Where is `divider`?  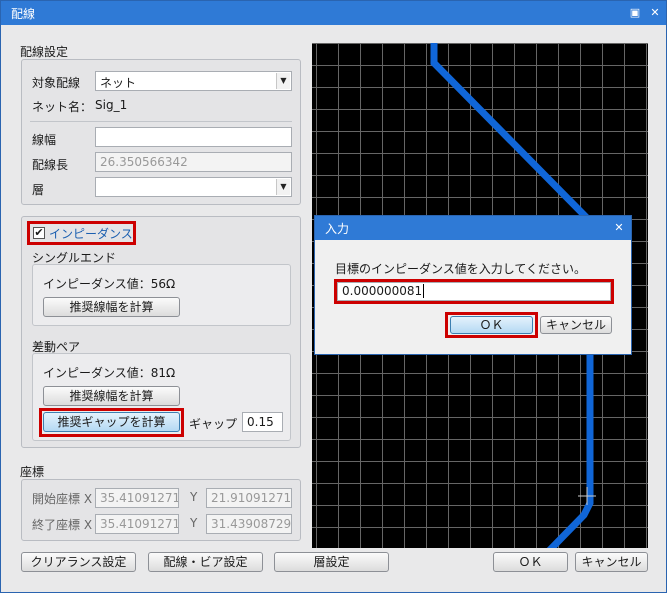 divider is located at coordinates (161, 121).